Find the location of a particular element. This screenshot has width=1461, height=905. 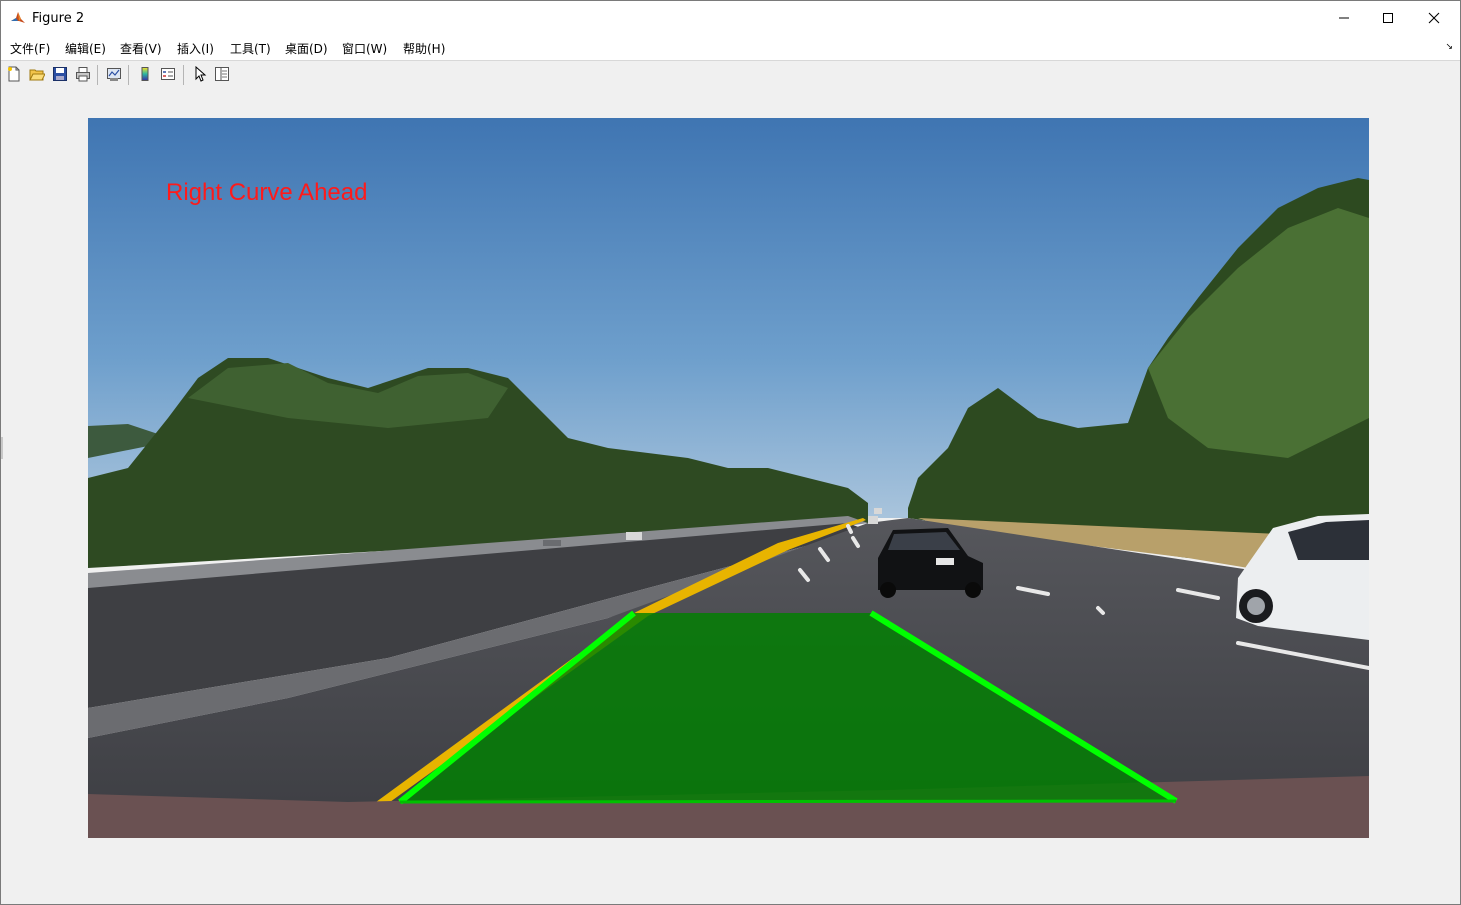

menu-help: 帮助(H) is located at coordinates (424, 48).